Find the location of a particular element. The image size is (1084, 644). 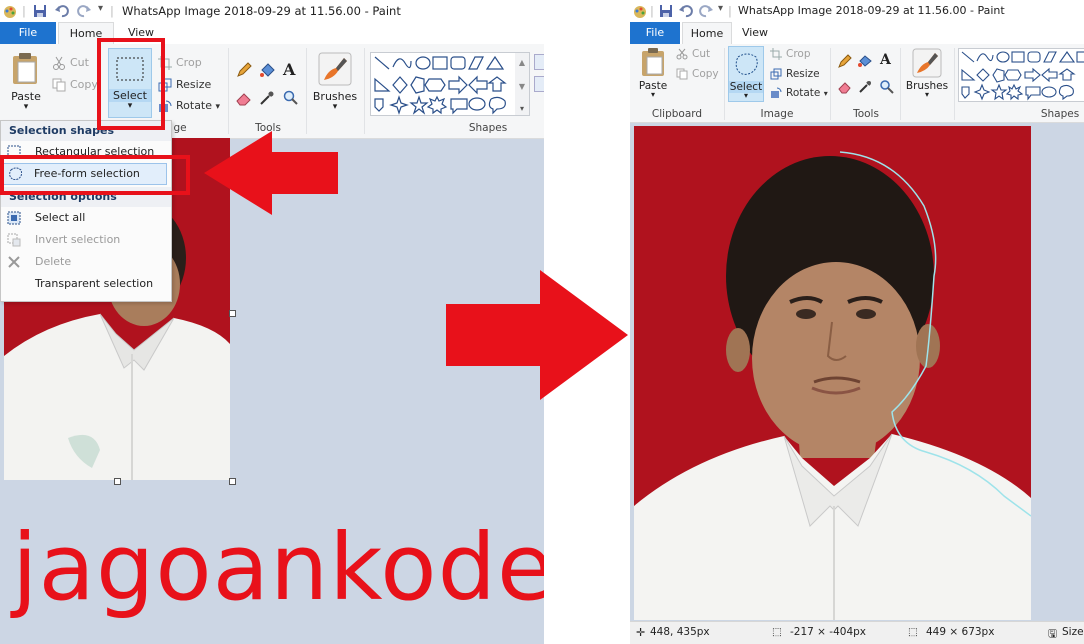

shapes-gallery-icon: ▲ ▼ ▾ is located at coordinates (451, 84).